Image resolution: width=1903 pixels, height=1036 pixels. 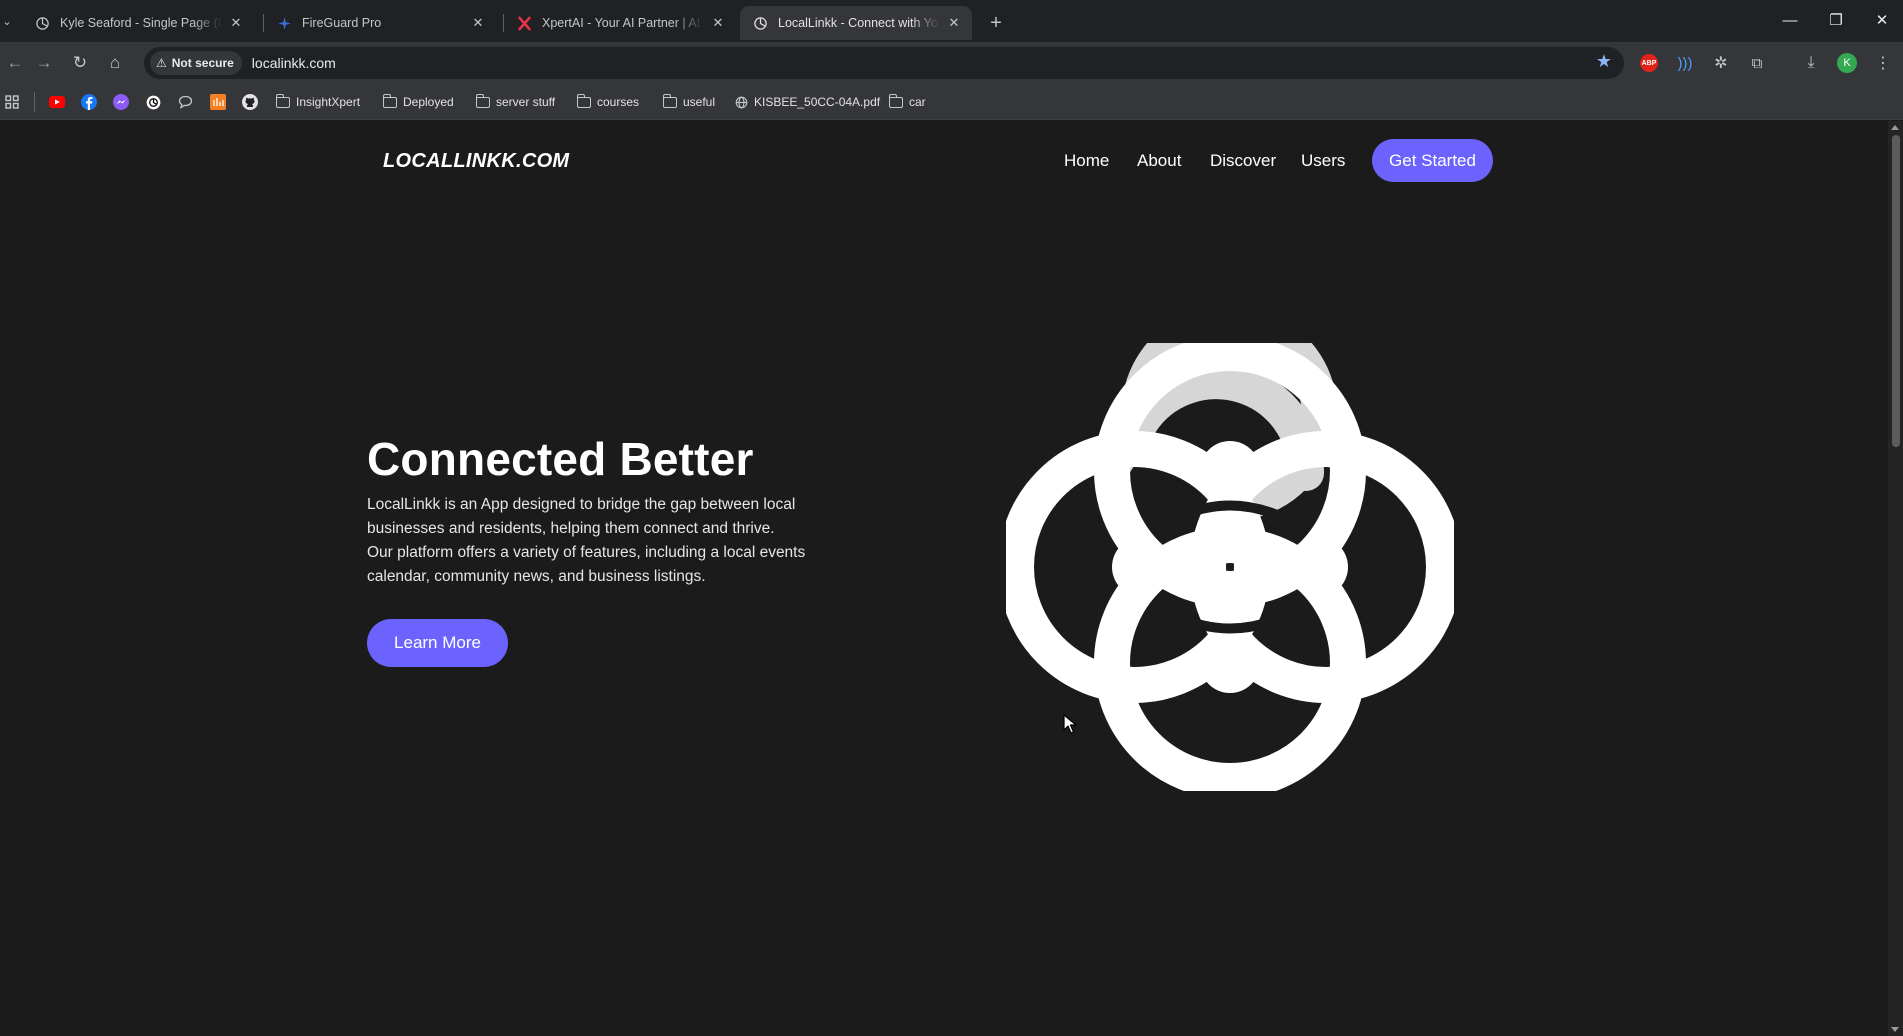 What do you see at coordinates (418, 102) in the screenshot?
I see `bookmark-deployed: Deployed` at bounding box center [418, 102].